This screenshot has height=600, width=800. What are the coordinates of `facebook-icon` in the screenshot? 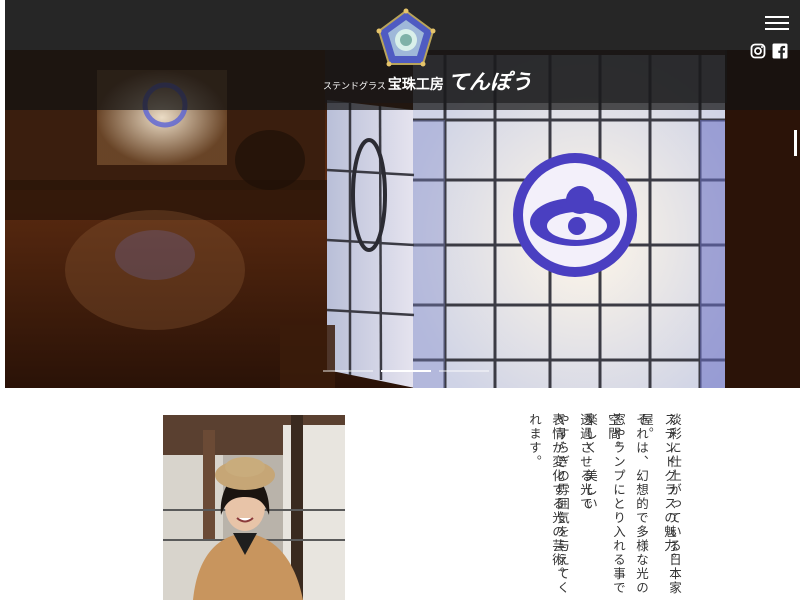 It's located at (780, 51).